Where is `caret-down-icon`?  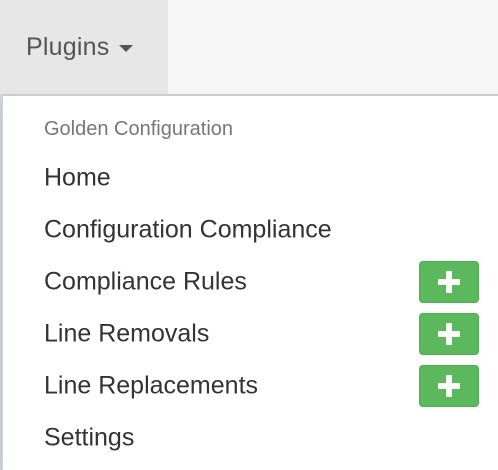
caret-down-icon is located at coordinates (126, 48).